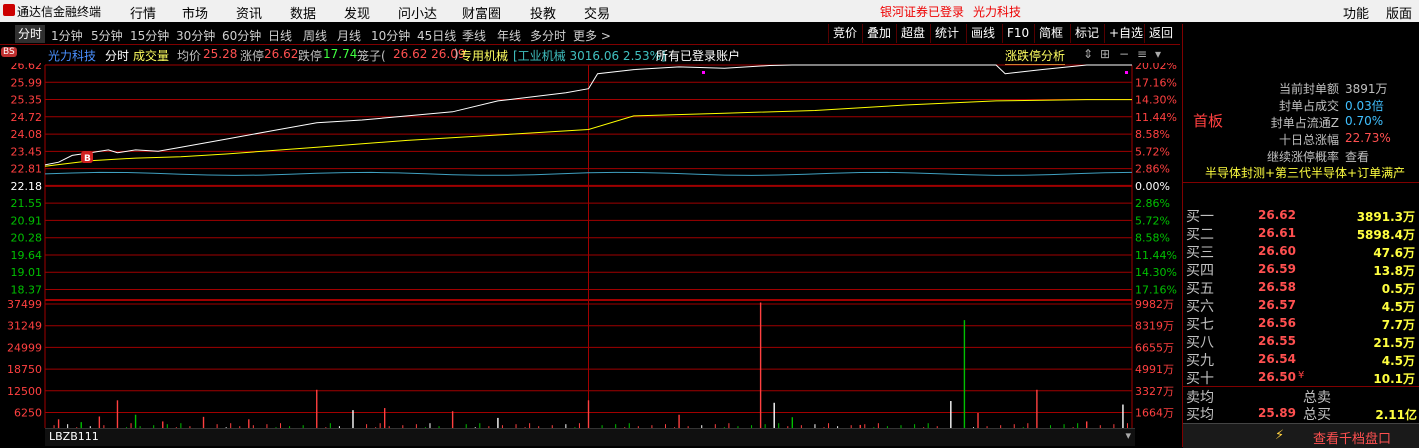 This screenshot has height=448, width=1419. What do you see at coordinates (597, 12) in the screenshot?
I see `menu-jiaoyi: 交易` at bounding box center [597, 12].